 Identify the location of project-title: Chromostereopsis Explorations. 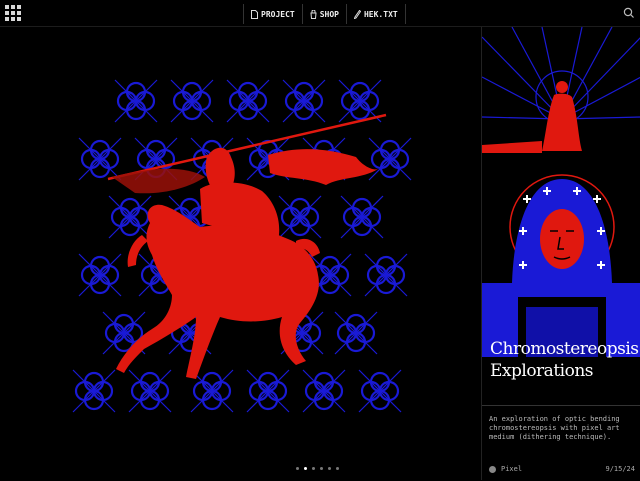
(565, 360).